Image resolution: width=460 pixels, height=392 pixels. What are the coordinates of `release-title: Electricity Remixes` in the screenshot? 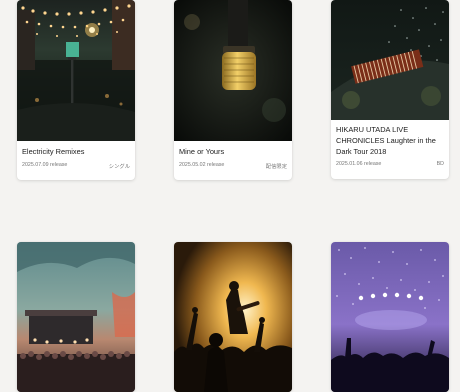 It's located at (76, 151).